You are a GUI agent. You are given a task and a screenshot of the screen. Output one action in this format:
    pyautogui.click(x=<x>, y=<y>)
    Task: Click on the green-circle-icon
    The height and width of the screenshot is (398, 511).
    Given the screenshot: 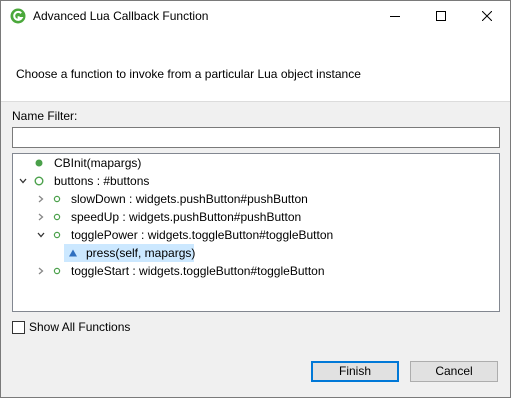 What is the action you would take?
    pyautogui.click(x=39, y=181)
    